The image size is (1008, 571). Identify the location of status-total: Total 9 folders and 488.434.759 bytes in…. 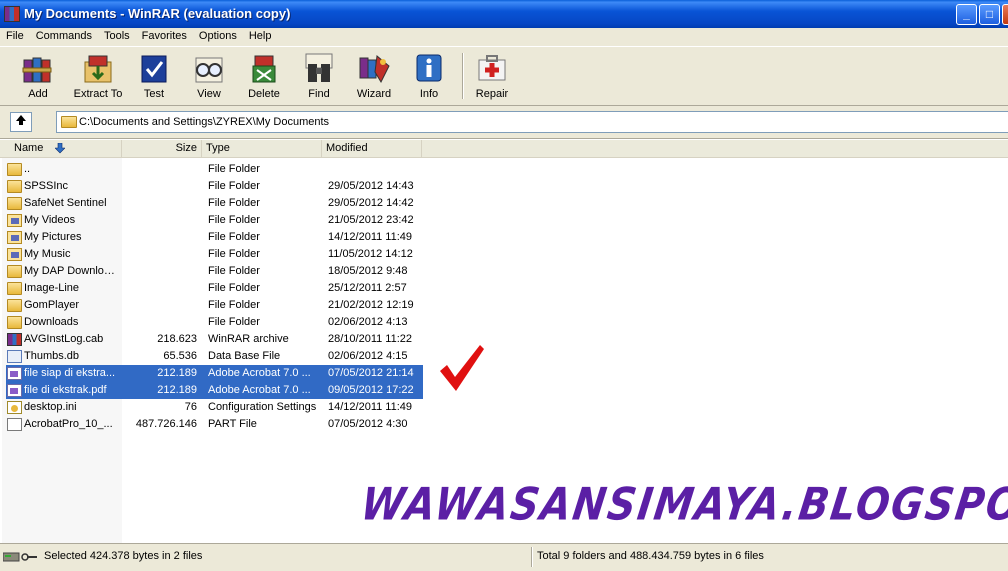
(650, 556).